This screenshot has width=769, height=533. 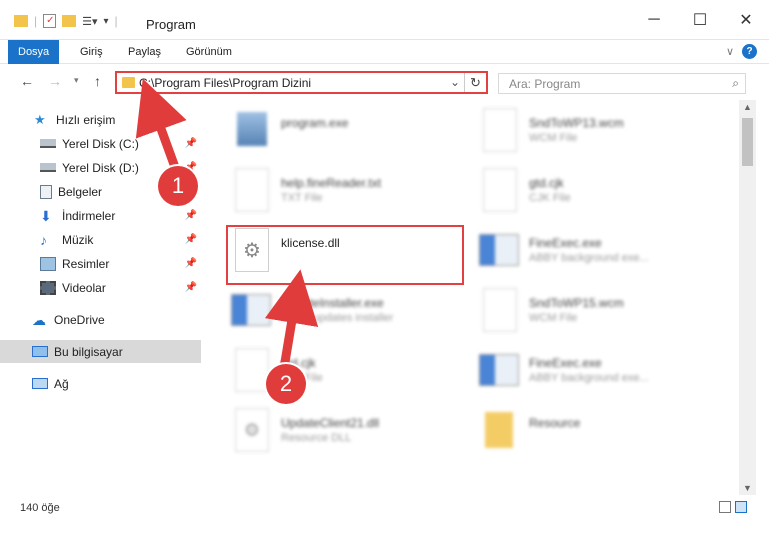 I want to click on sidebar-item-downloads: ⬇ İndirmeler 📌, so click(x=100, y=215).